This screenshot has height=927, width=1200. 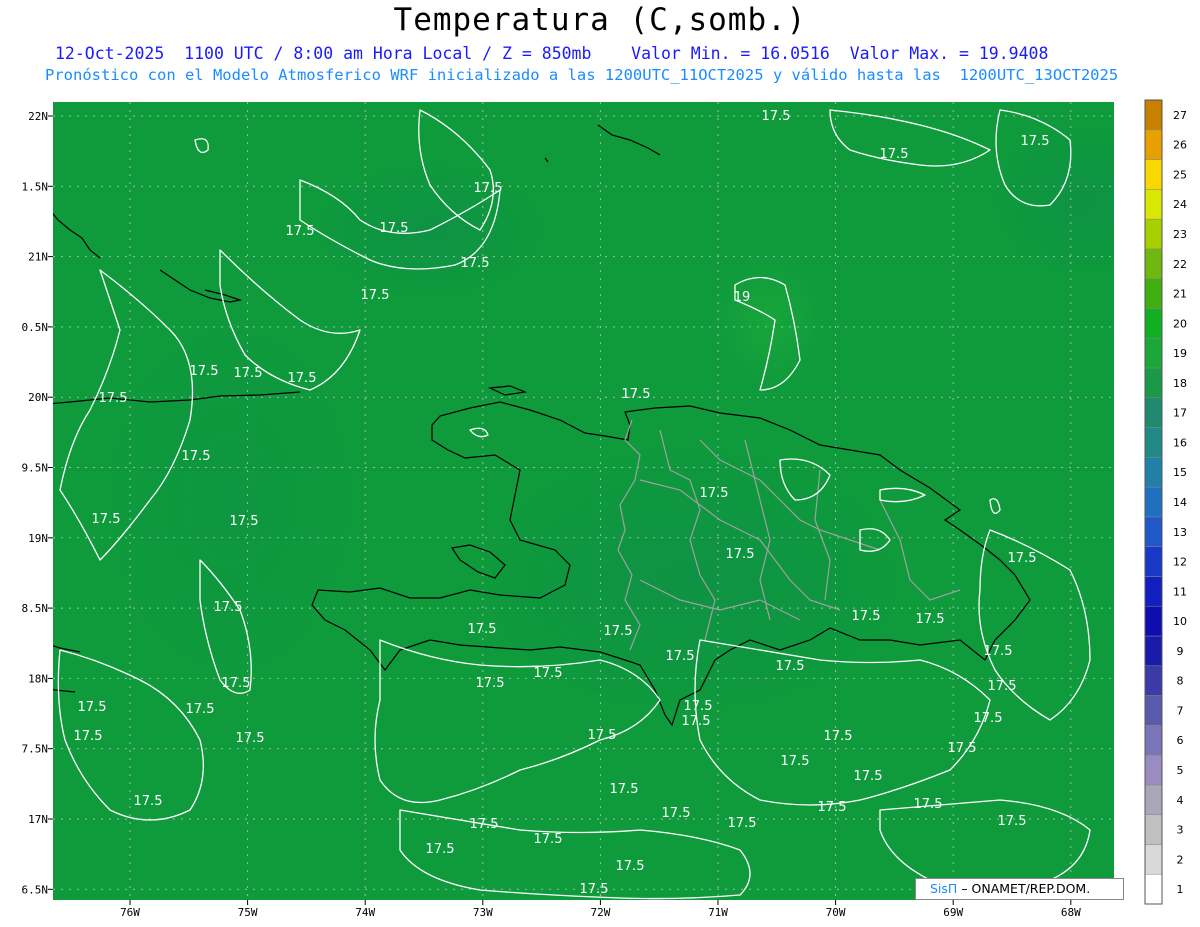 I want to click on colorbar-label: 7, so click(x=1180, y=710).